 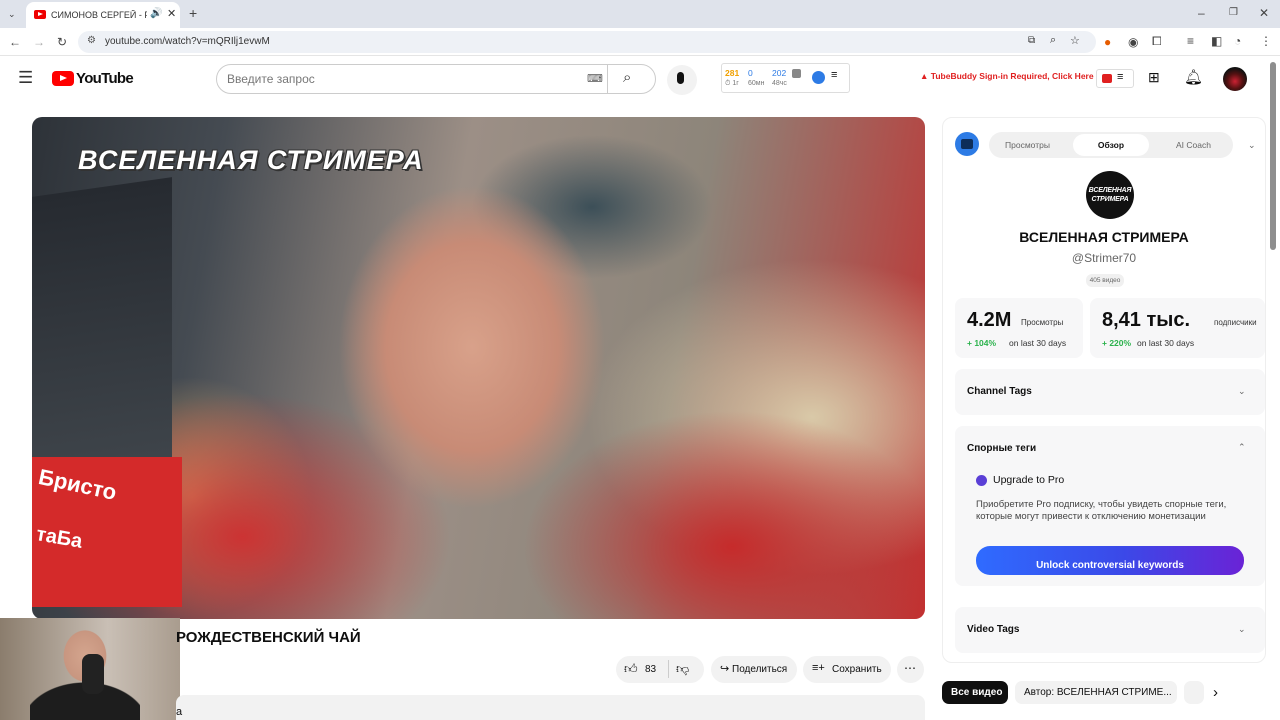 I want to click on upgrade-title: Upgrade to Pro, so click(x=1029, y=480).